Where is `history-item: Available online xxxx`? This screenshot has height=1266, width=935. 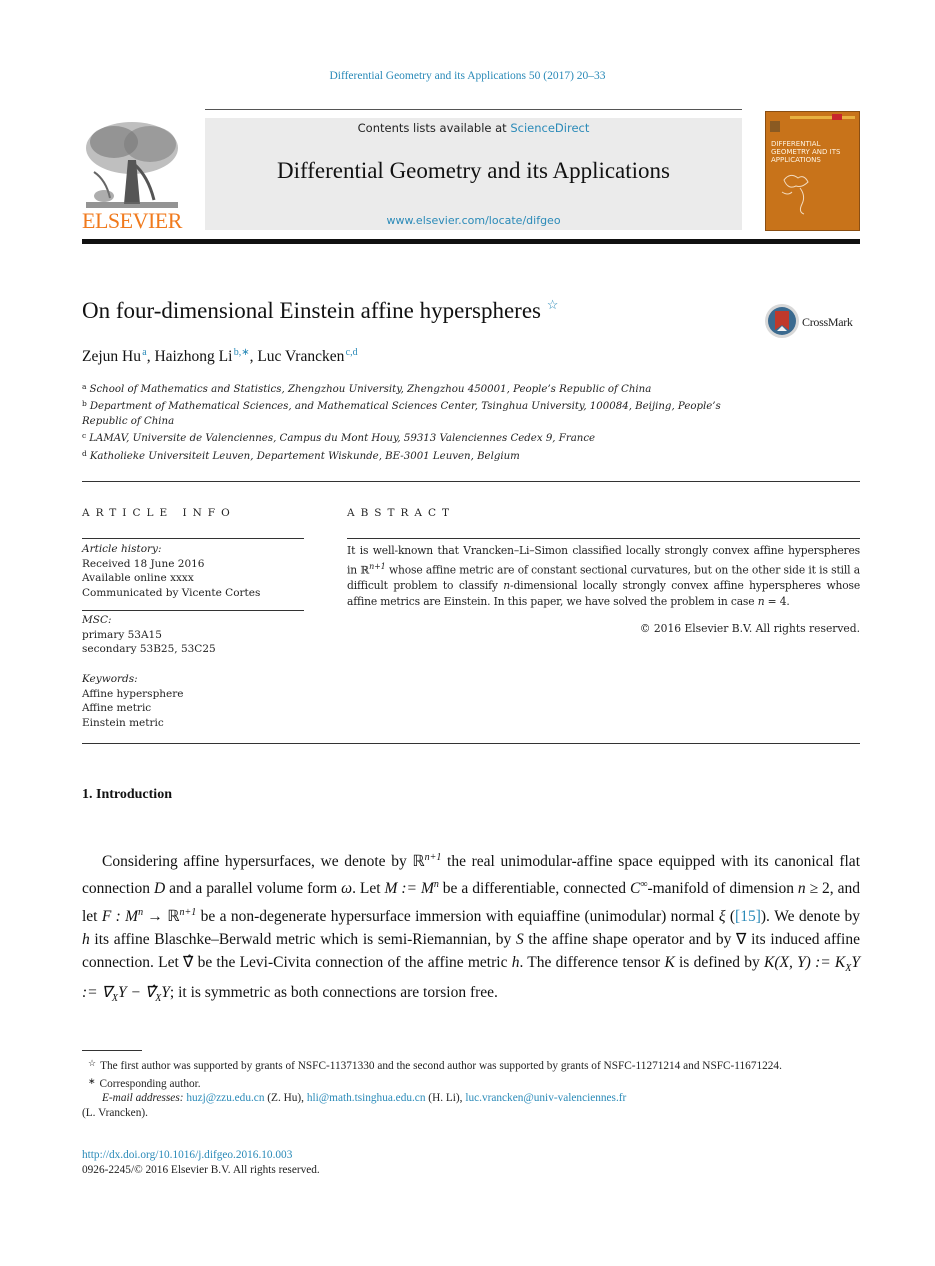
history-item: Available online xxxx is located at coordinates (138, 578).